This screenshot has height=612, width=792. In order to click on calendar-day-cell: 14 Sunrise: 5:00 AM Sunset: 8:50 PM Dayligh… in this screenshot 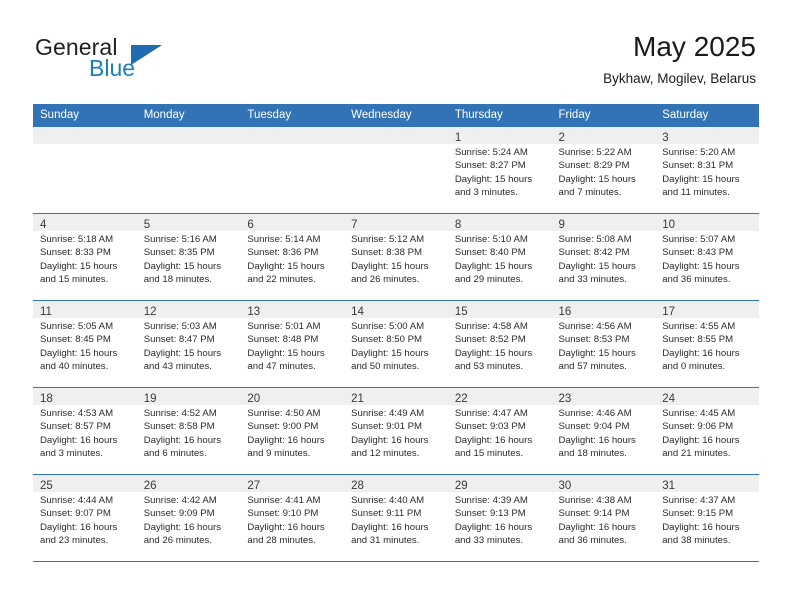, I will do `click(396, 344)`.